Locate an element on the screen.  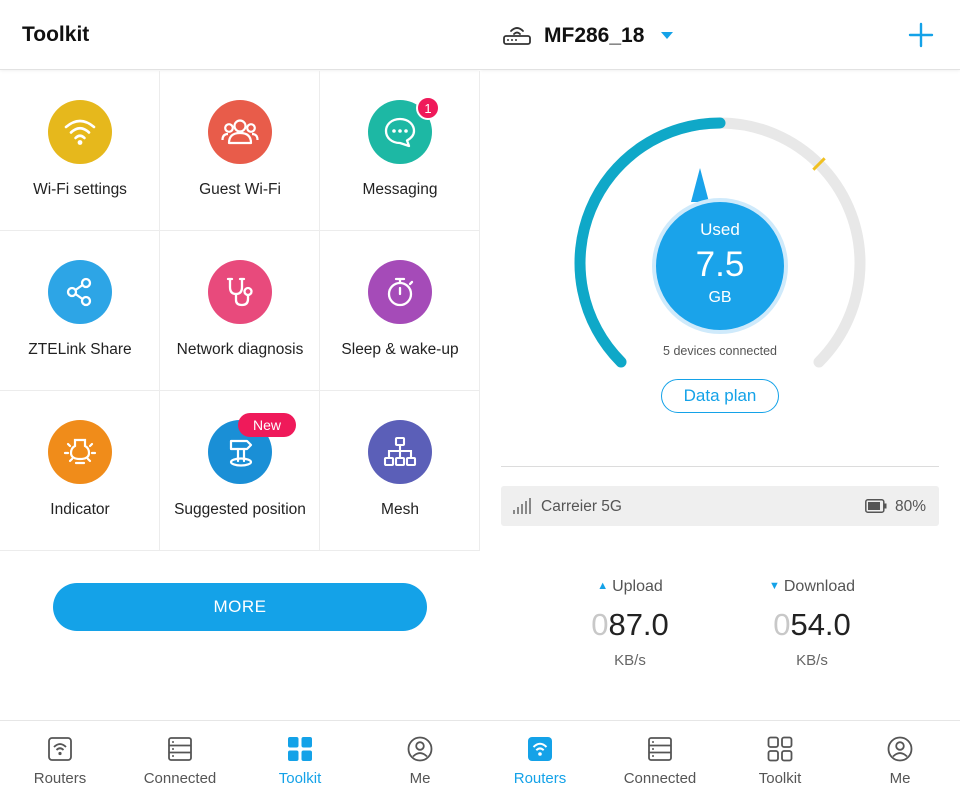
tool-label: ZTELink Share is located at coordinates (80, 349).